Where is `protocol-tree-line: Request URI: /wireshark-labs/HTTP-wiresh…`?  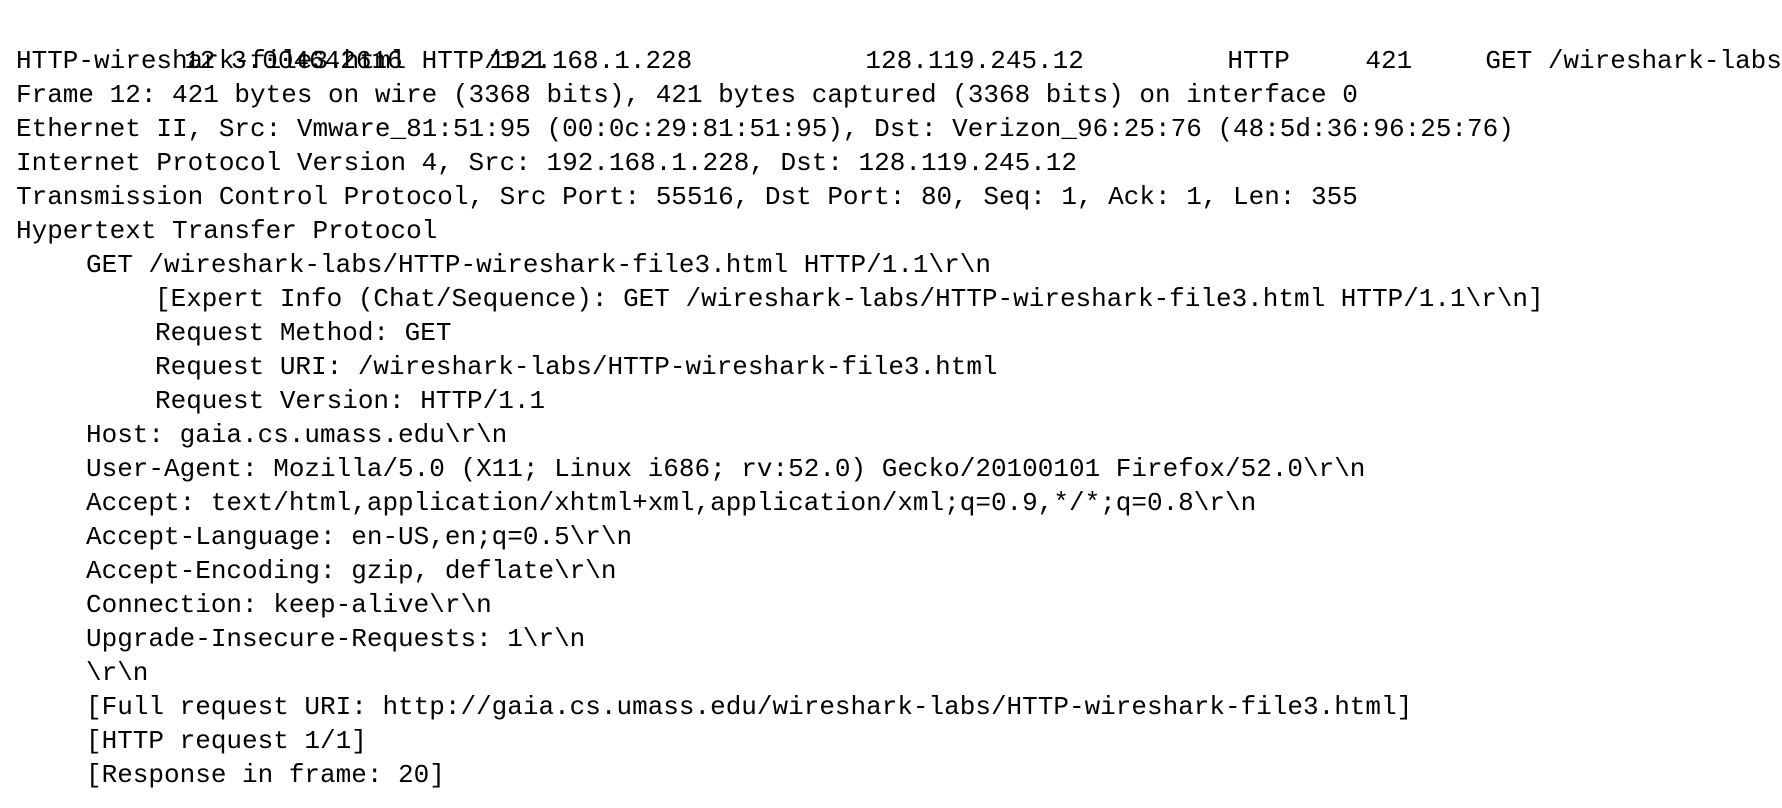
protocol-tree-line: Request URI: /wireshark-labs/HTTP-wiresh… is located at coordinates (896, 367).